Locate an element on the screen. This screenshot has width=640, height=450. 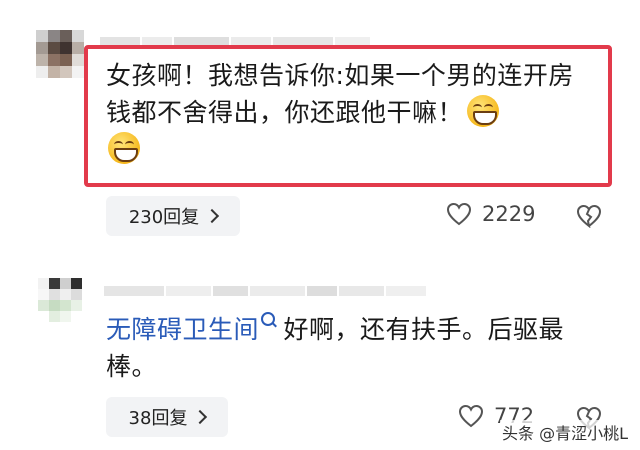
topic-link: 无障碍卫生间 is located at coordinates (182, 329).